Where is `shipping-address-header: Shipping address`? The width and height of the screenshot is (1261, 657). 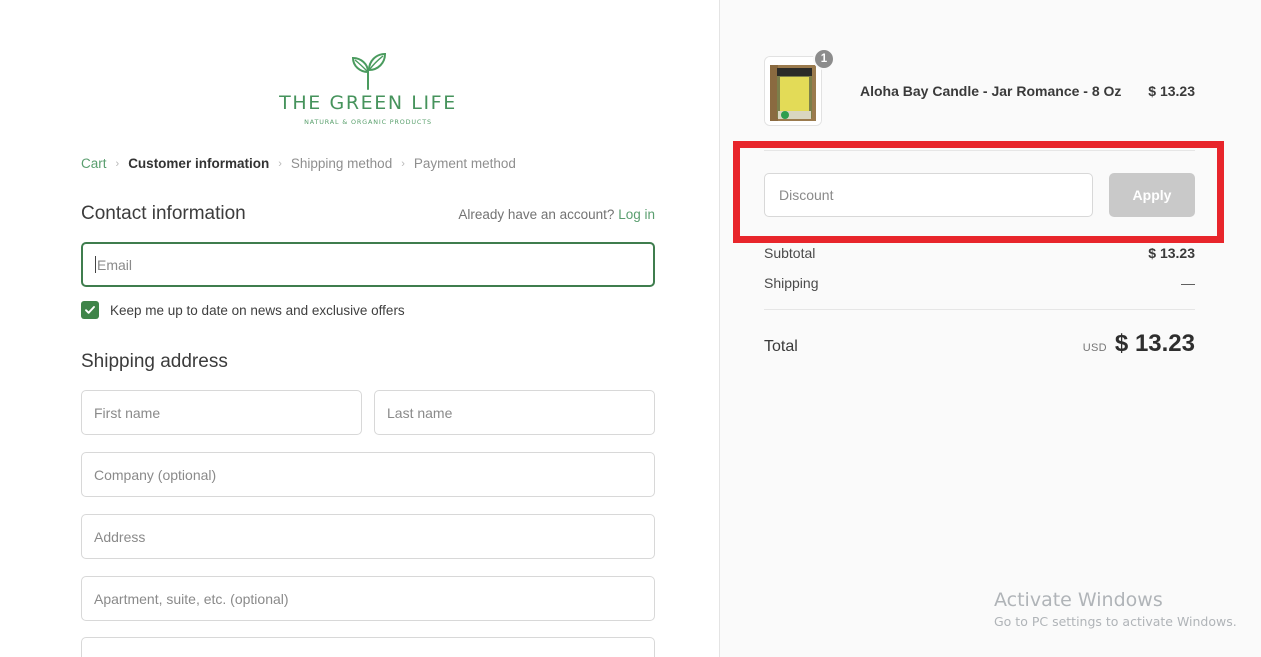 shipping-address-header: Shipping address is located at coordinates (368, 362).